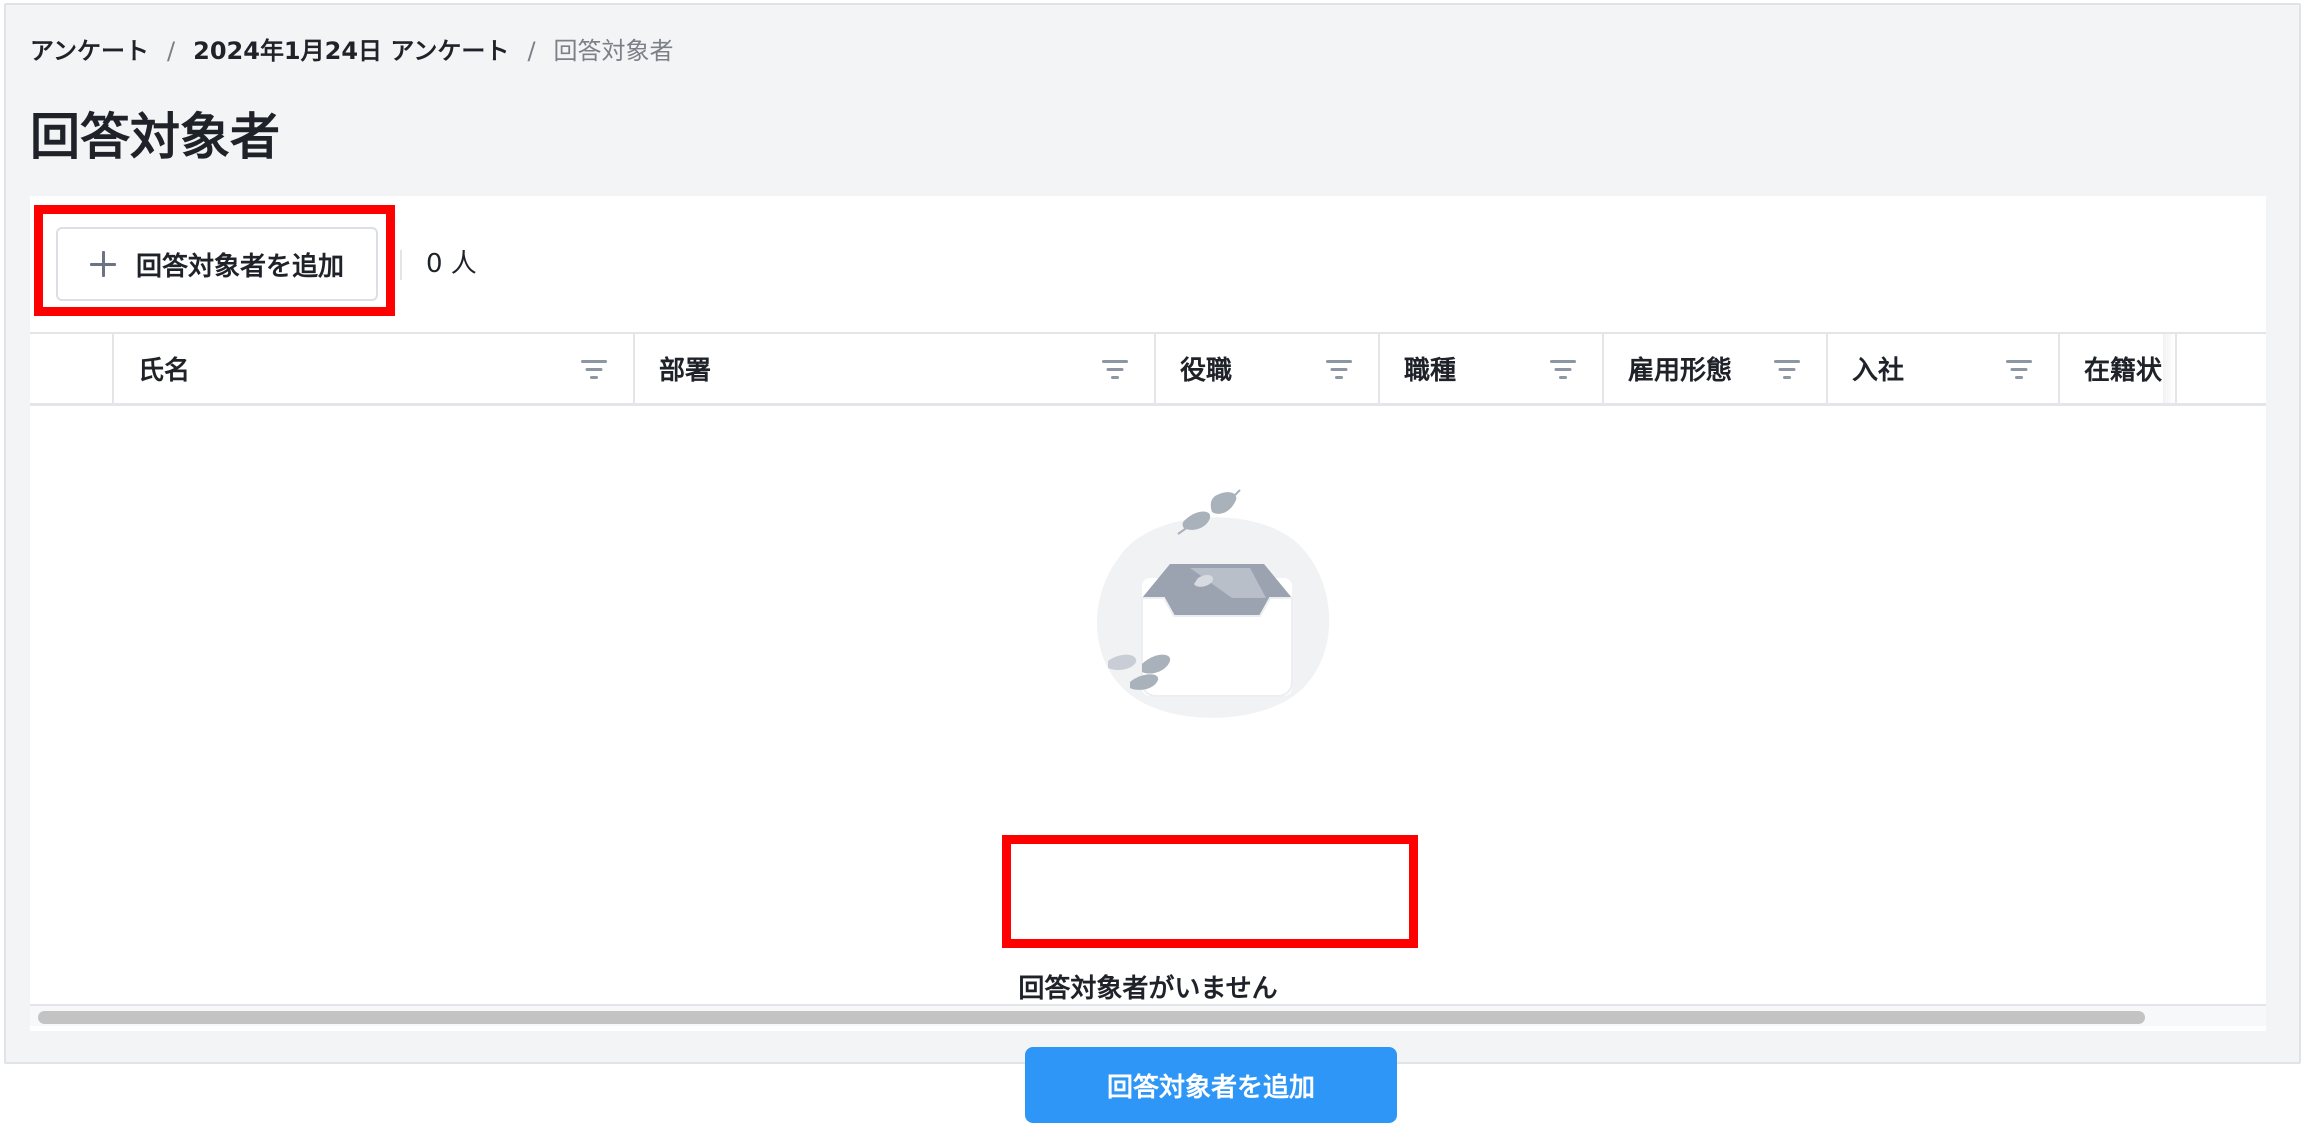 This screenshot has height=1123, width=2305. I want to click on header-scroll-shadow, so click(2169, 368).